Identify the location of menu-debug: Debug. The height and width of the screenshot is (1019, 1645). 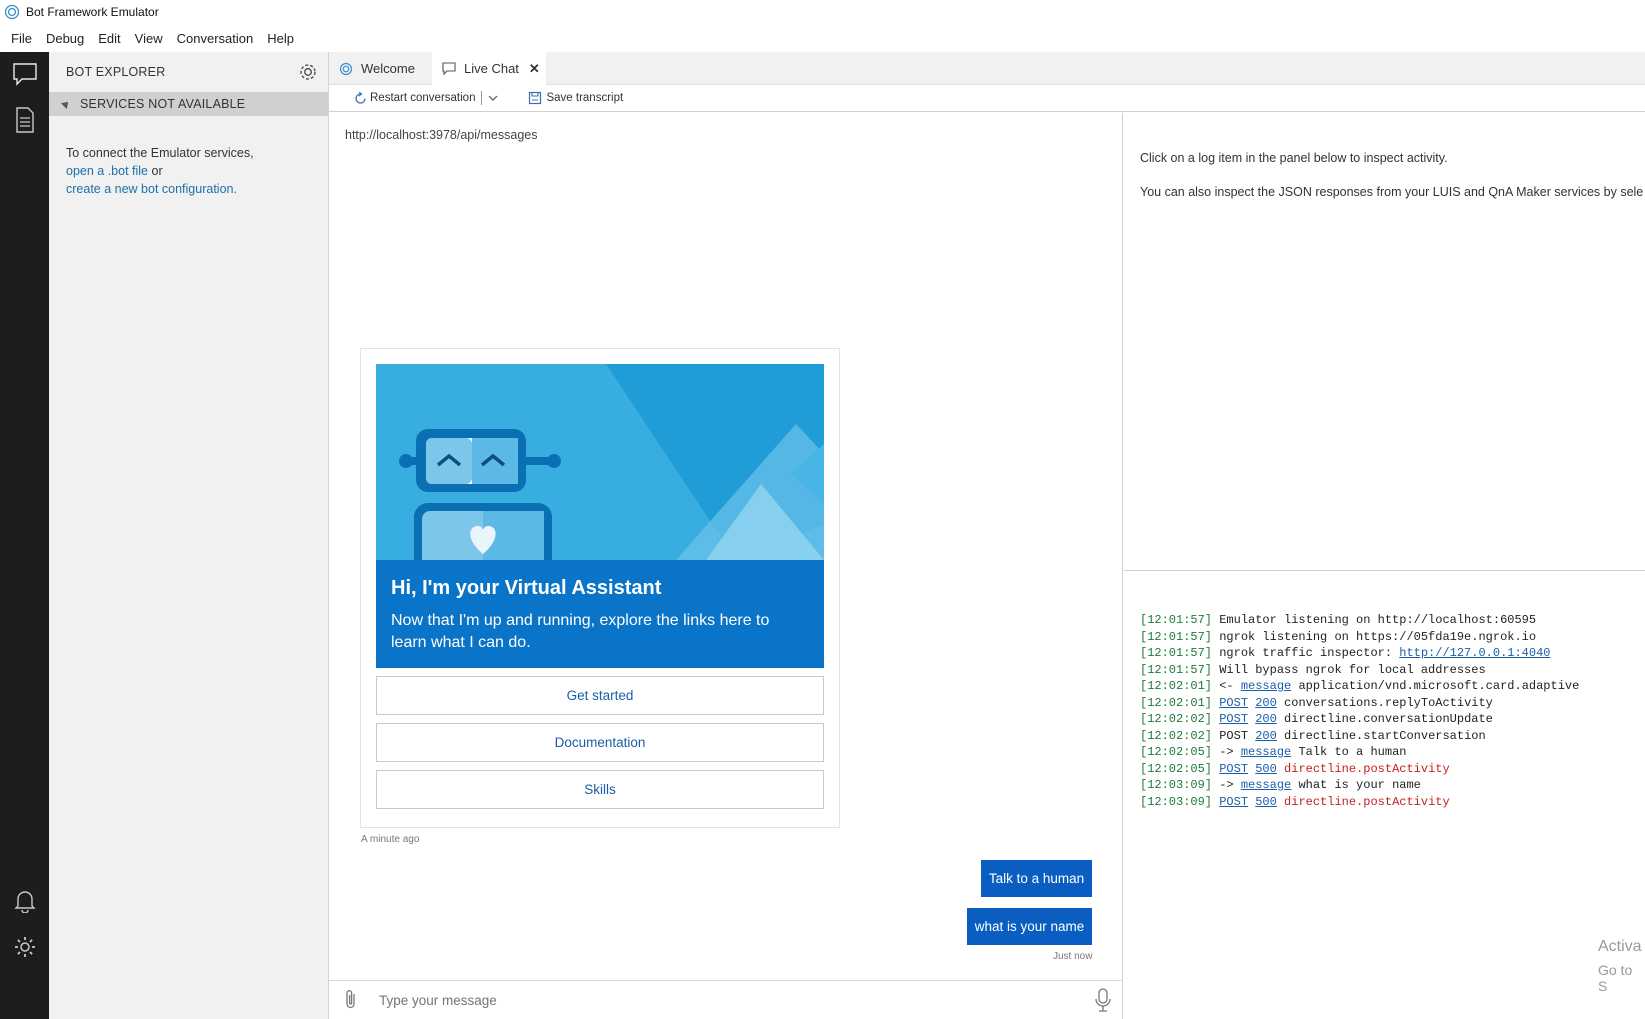
(65, 39).